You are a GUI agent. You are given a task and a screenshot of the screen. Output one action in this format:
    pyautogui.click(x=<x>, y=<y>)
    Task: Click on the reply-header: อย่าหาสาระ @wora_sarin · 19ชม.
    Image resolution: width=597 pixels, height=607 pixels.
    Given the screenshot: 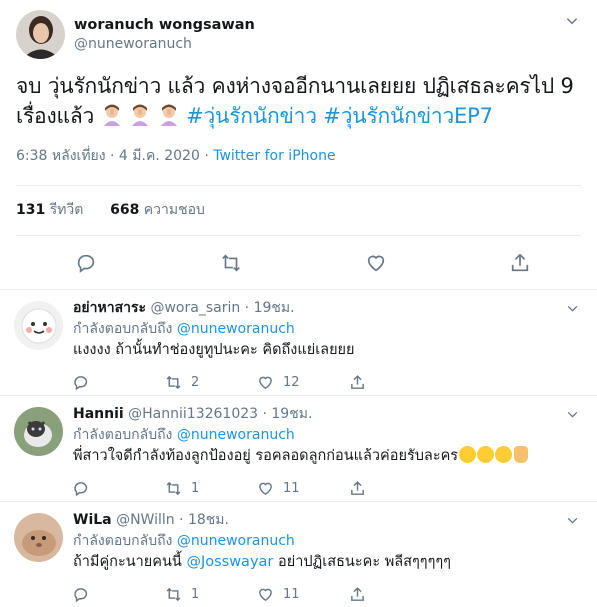 What is the action you would take?
    pyautogui.click(x=327, y=308)
    